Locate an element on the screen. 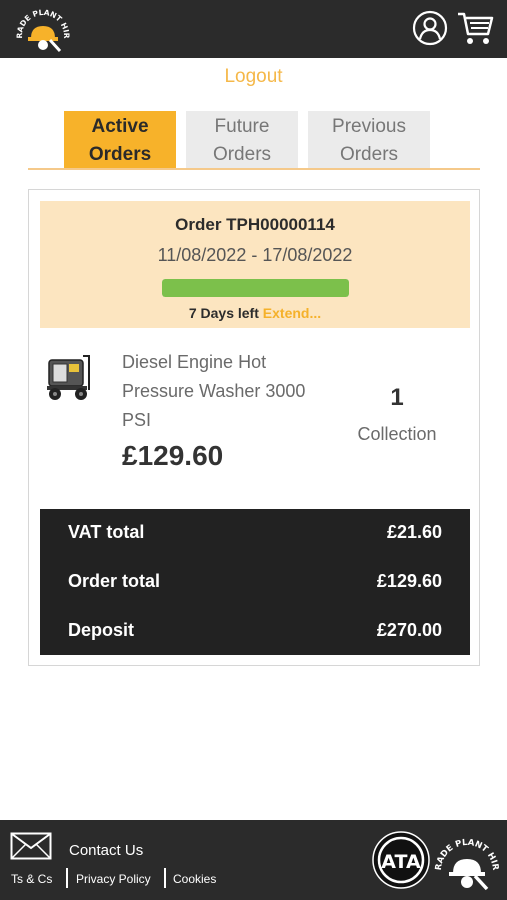 Image resolution: width=507 pixels, height=900 pixels. terms-link: Ts & Cs is located at coordinates (31, 879).